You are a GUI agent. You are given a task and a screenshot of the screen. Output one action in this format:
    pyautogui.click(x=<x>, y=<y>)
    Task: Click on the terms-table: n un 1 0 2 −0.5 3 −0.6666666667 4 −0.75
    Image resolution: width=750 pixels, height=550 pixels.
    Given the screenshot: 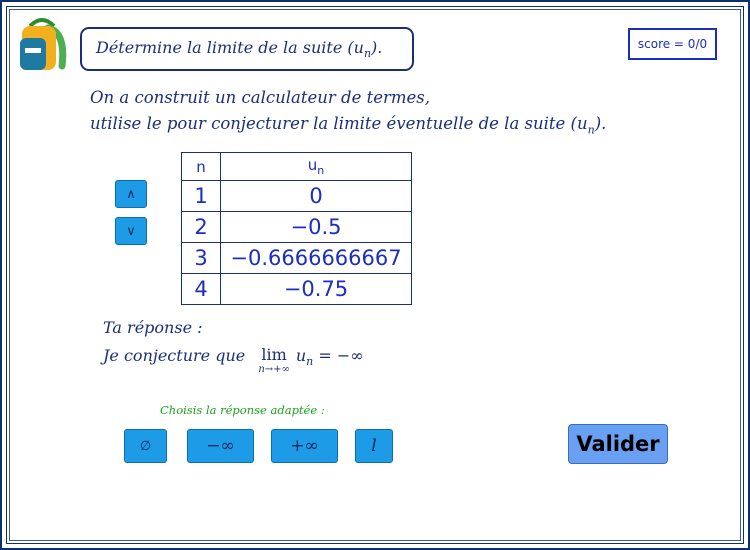 What is the action you would take?
    pyautogui.click(x=296, y=228)
    